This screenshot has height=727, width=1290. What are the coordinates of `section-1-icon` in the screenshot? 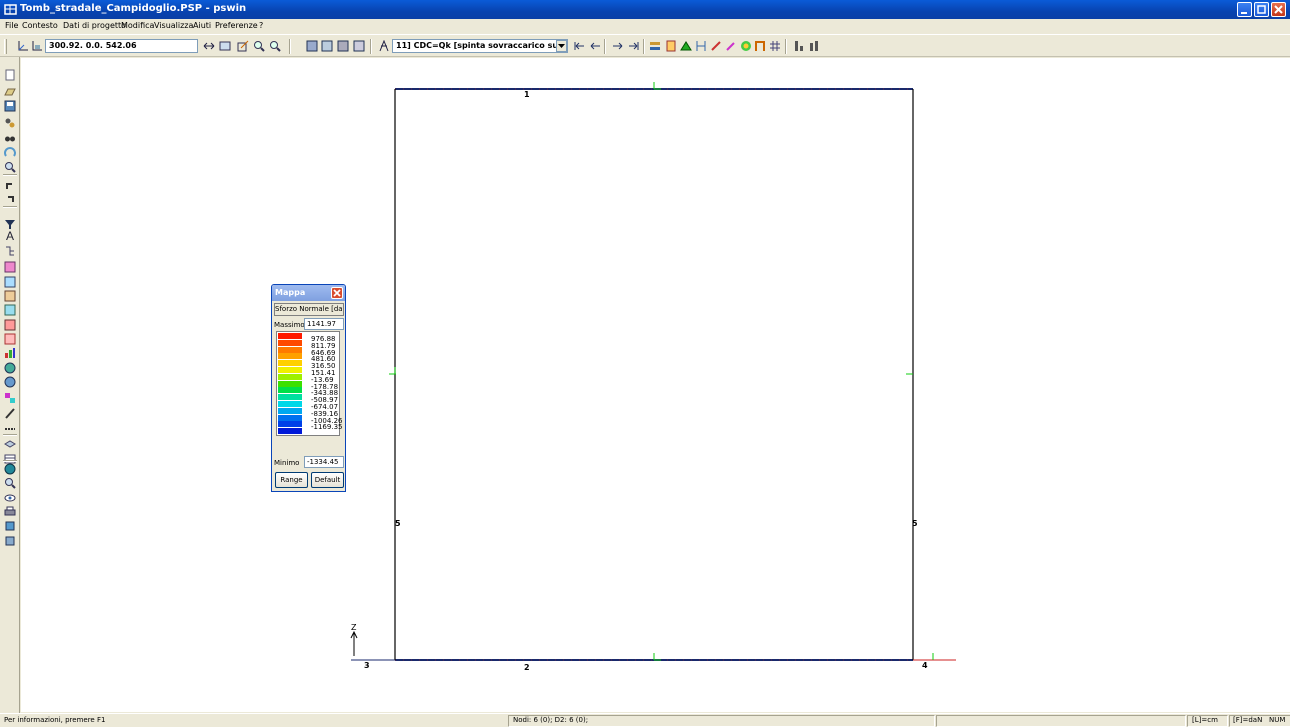 It's located at (10, 267).